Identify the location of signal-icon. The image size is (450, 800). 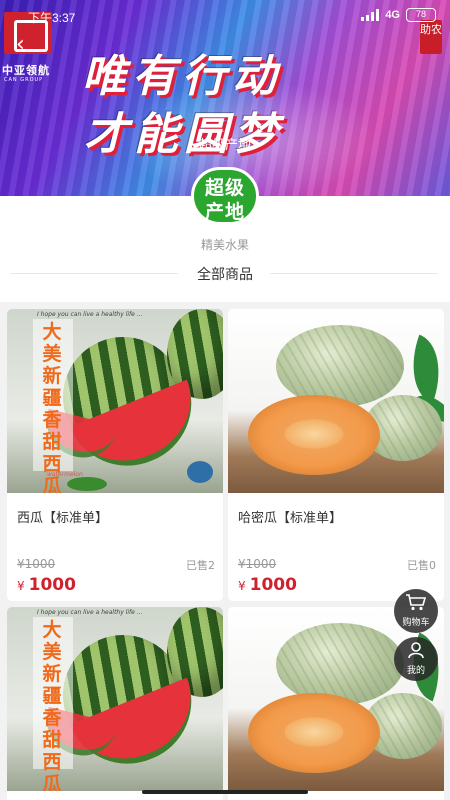
(370, 15).